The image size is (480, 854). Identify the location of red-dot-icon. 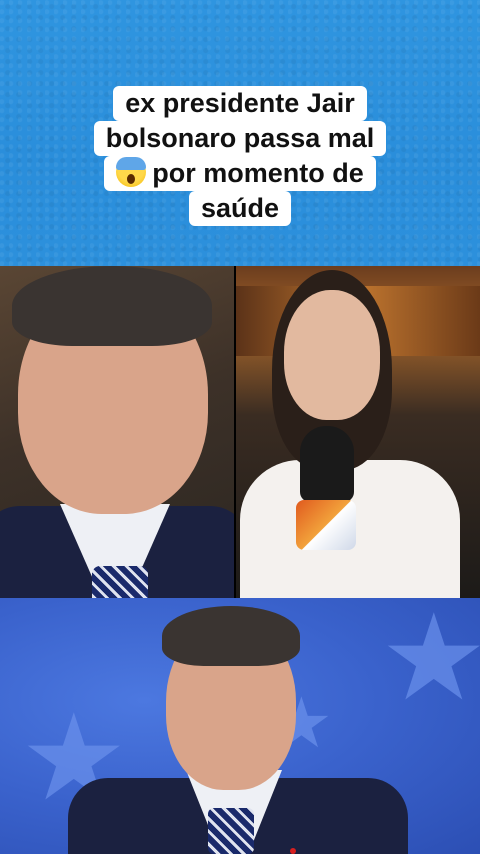
(293, 851).